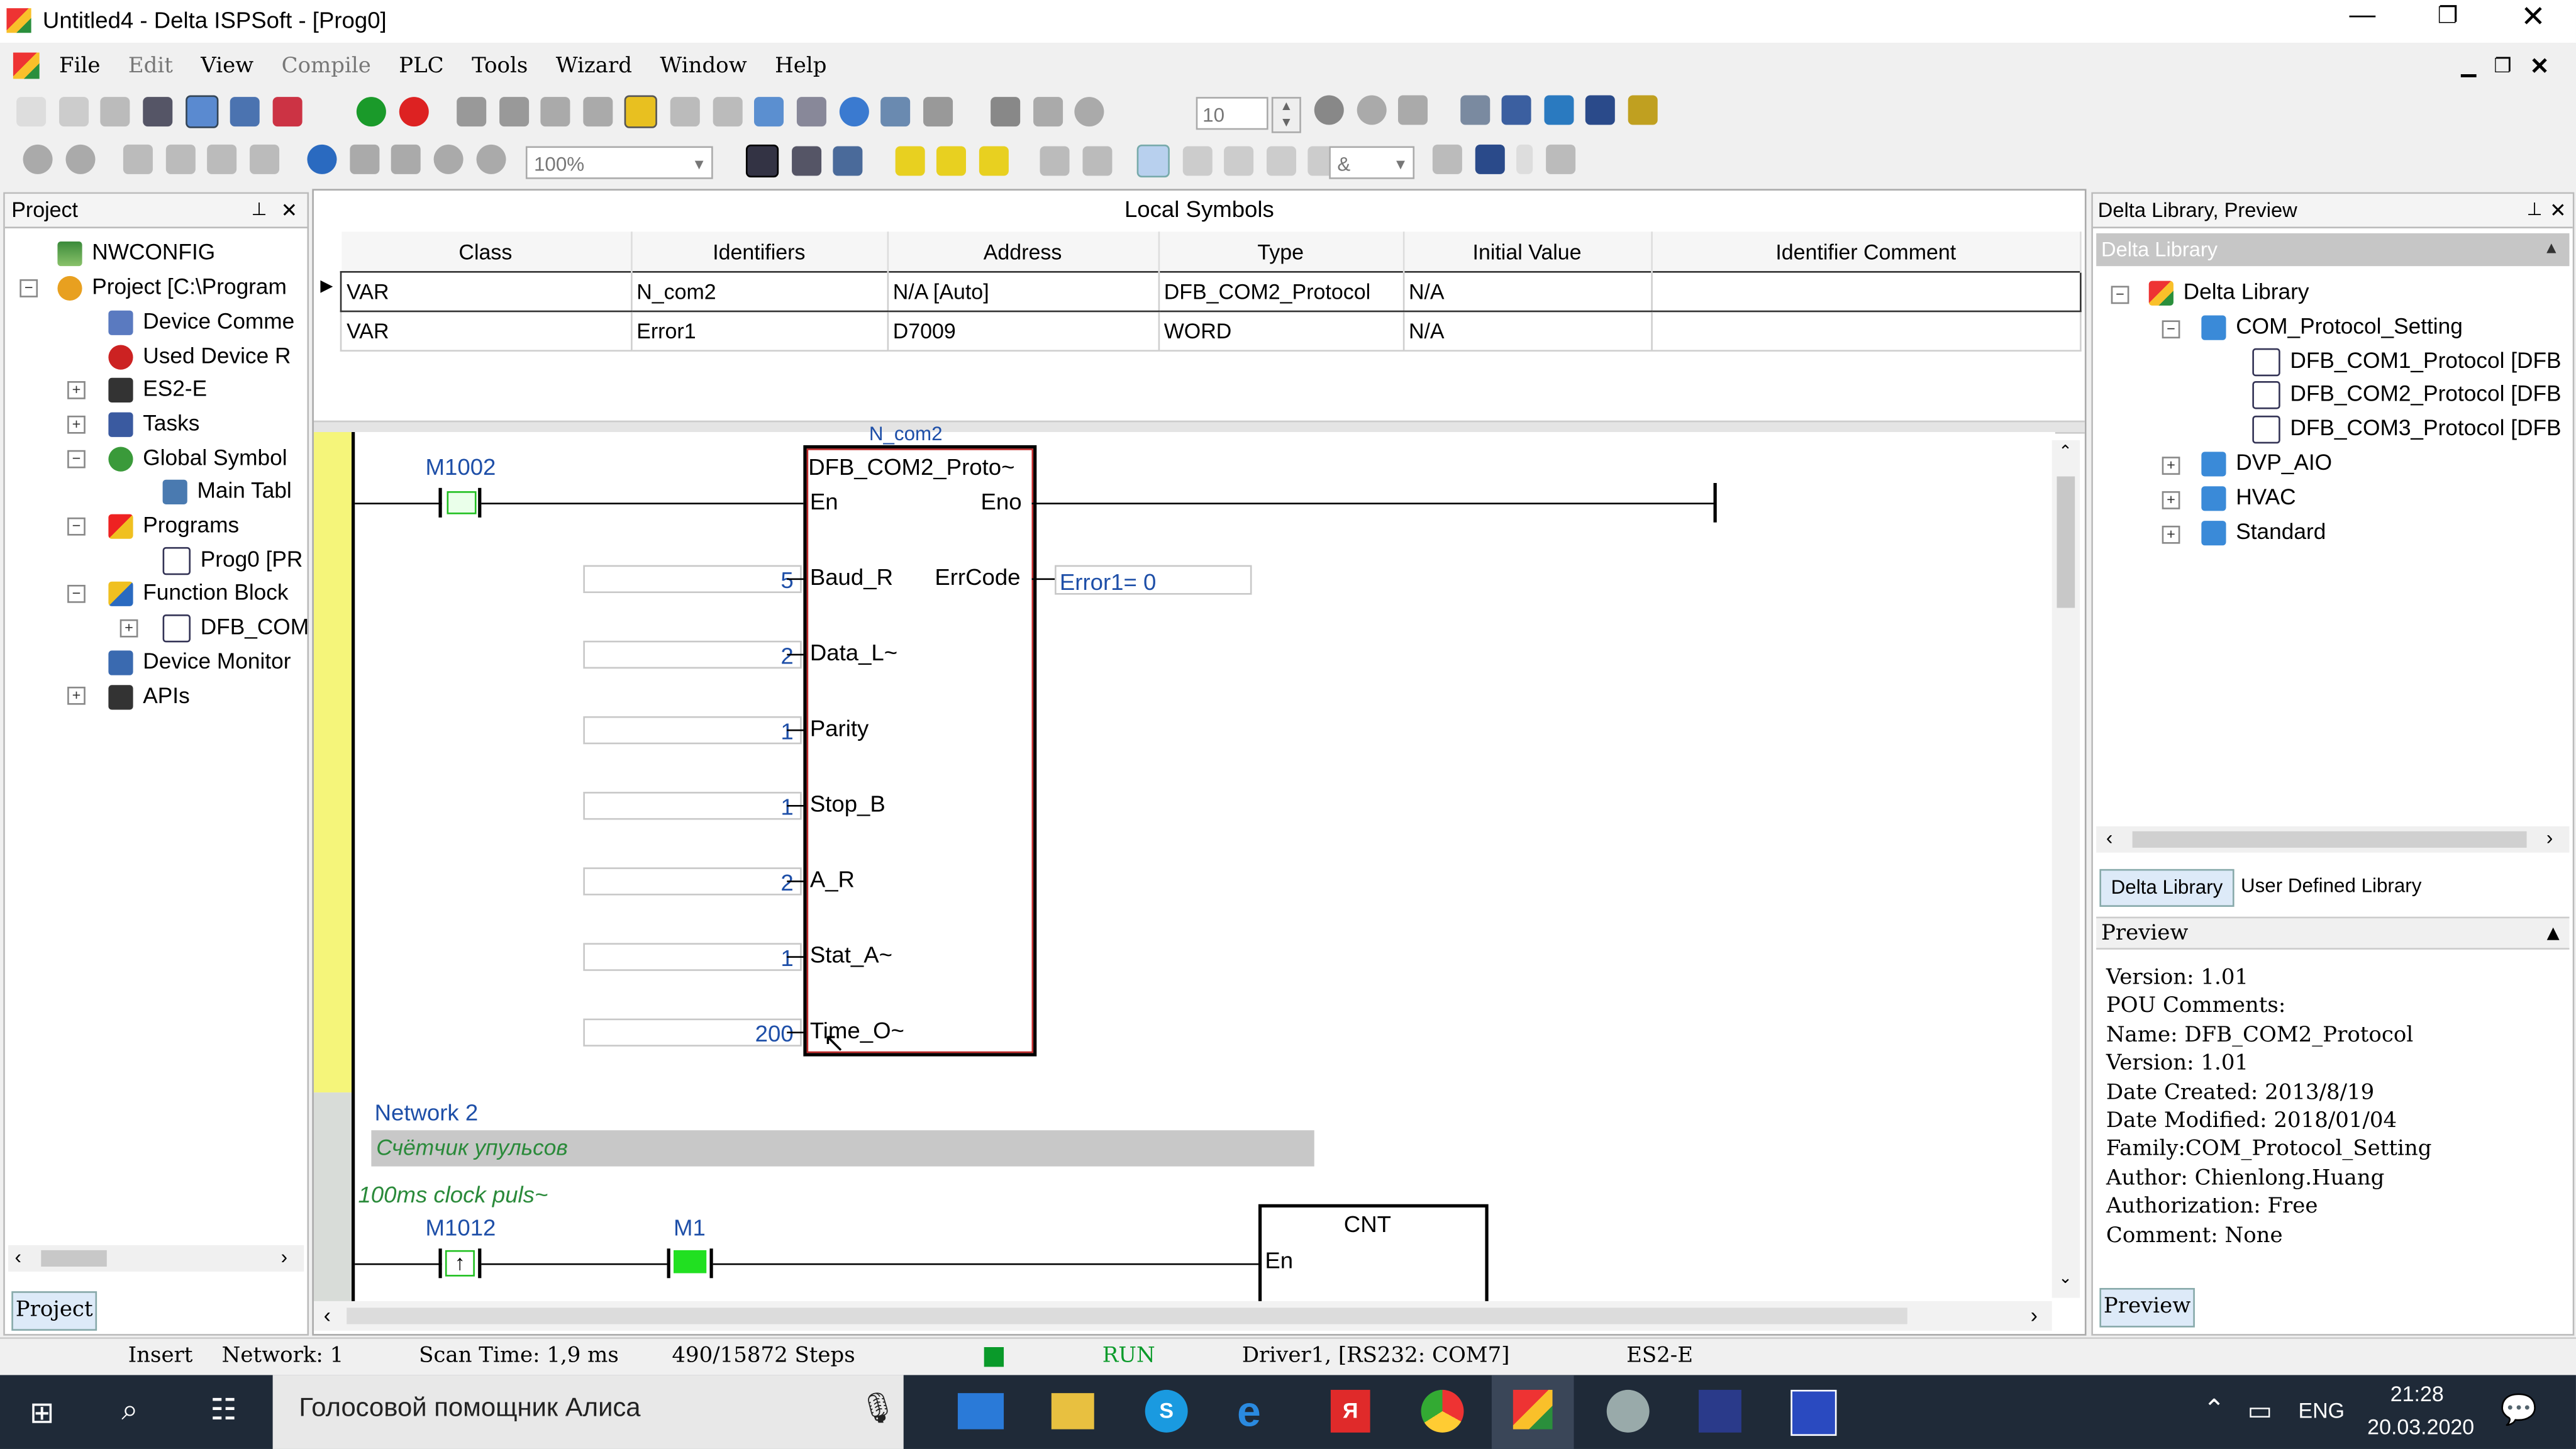 This screenshot has width=2576, height=1449. What do you see at coordinates (2332, 327) in the screenshot?
I see `lib-tree-com-protocol-setting: COM_Protocol_Setting` at bounding box center [2332, 327].